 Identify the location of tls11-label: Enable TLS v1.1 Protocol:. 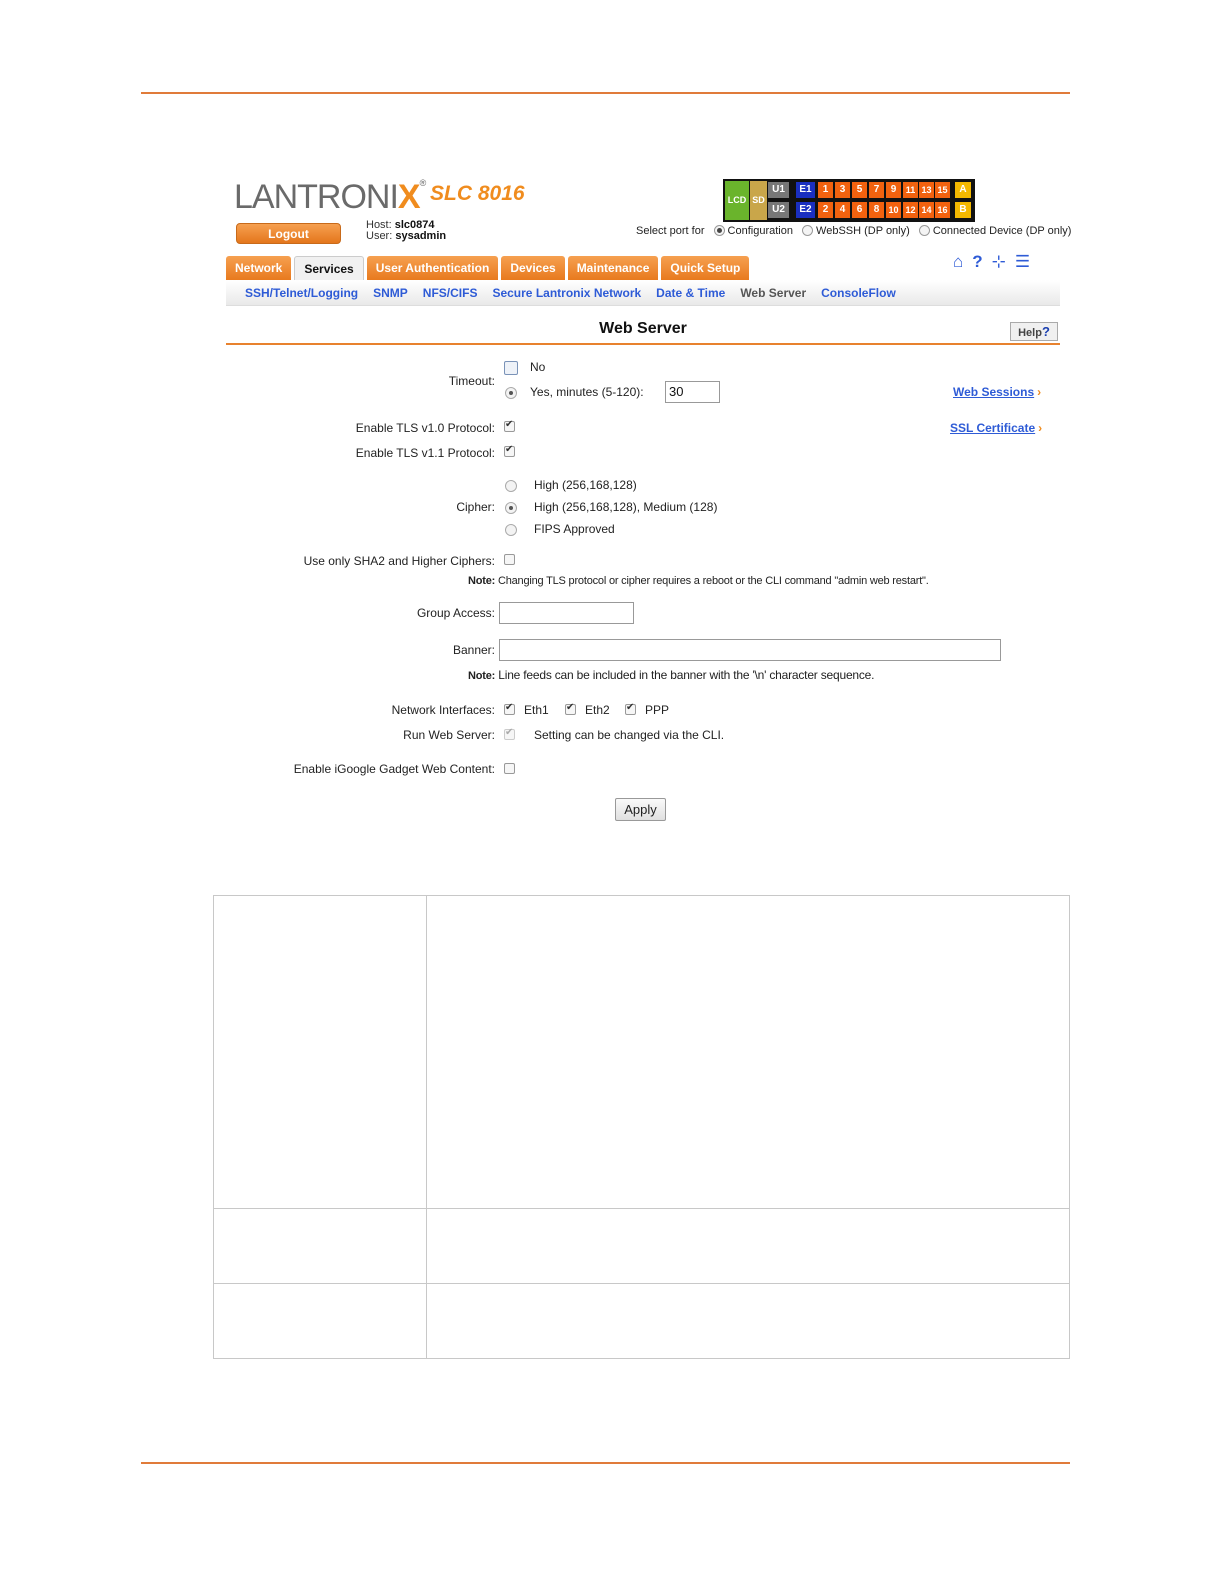
(425, 453).